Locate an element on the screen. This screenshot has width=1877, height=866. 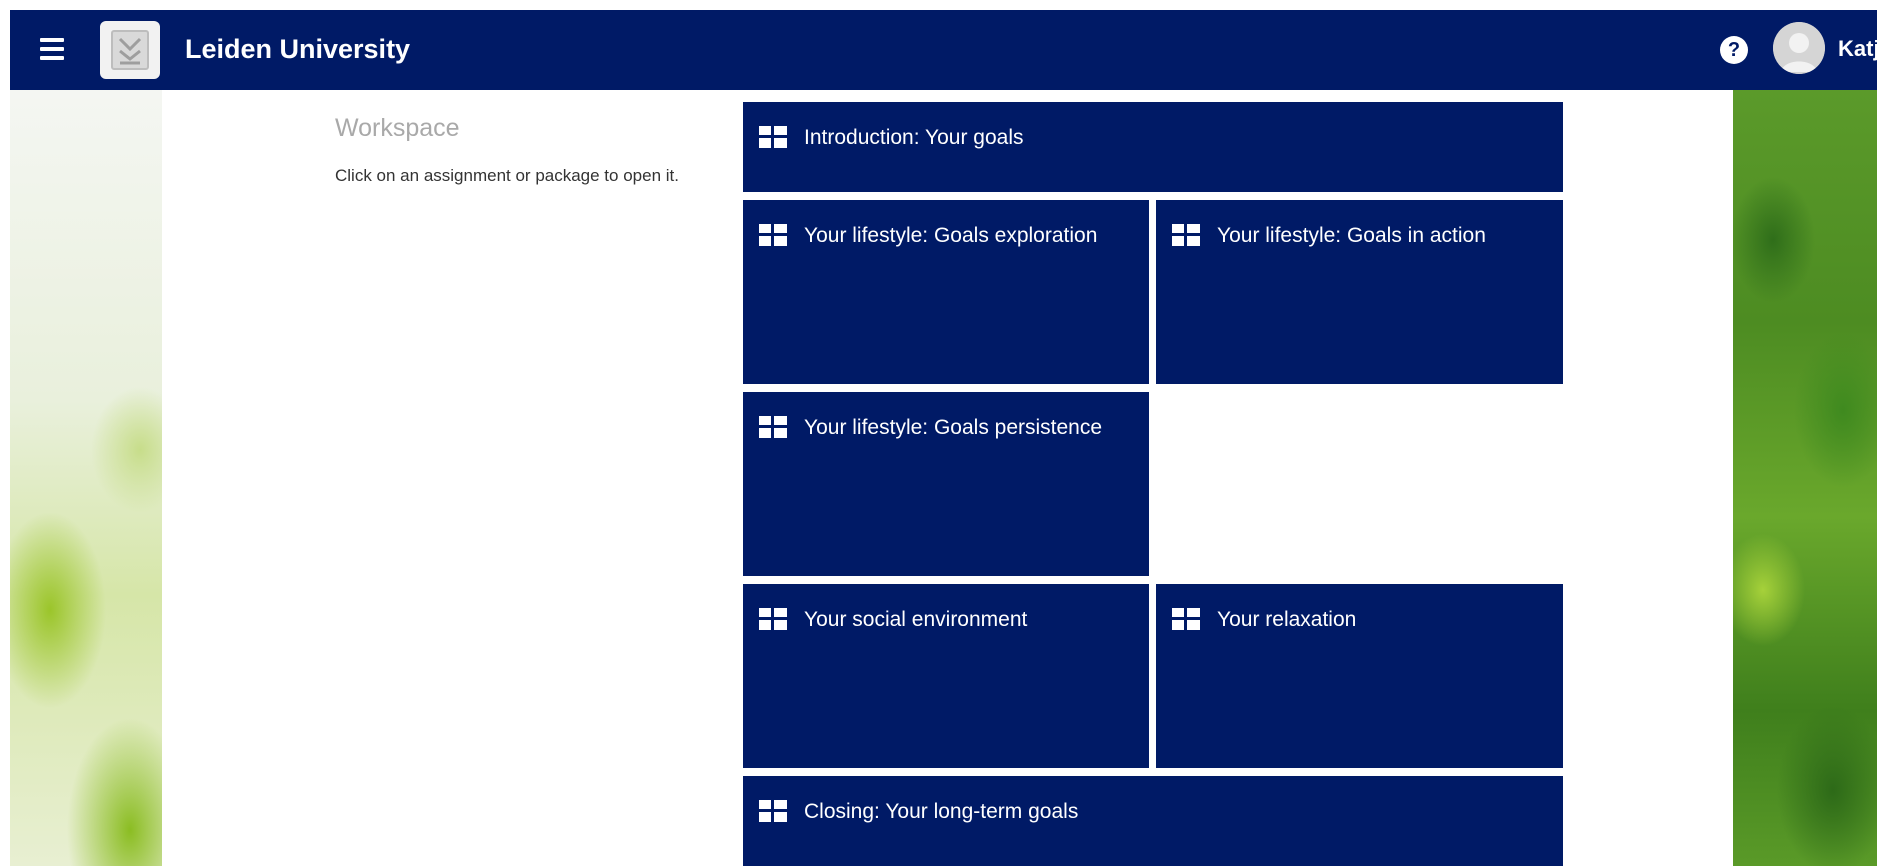
tile-goals-in-action: Your lifestyle: Goals in action is located at coordinates (1359, 292).